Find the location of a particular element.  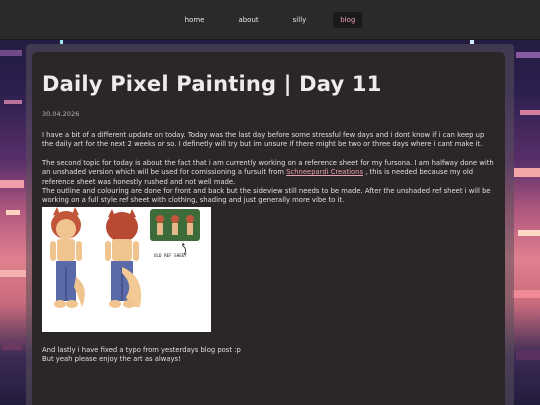

schneepardi-creations-link: Schneepardi Creations is located at coordinates (324, 172).